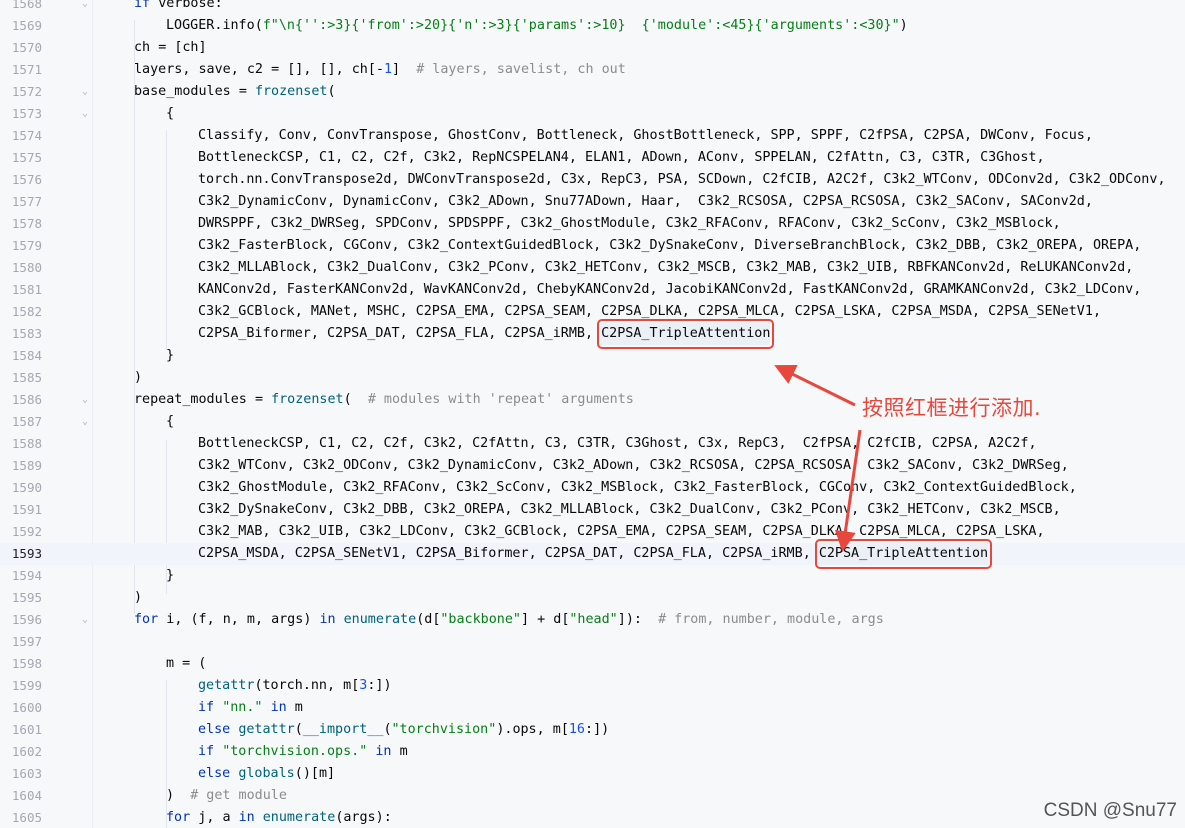  Describe the element at coordinates (26, 443) in the screenshot. I see `line-number: 1588` at that location.